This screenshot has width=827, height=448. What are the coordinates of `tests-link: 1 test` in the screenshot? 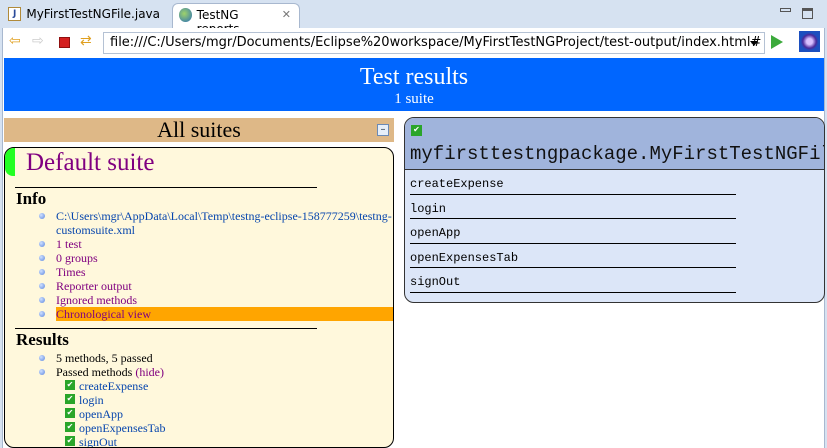 It's located at (216, 244).